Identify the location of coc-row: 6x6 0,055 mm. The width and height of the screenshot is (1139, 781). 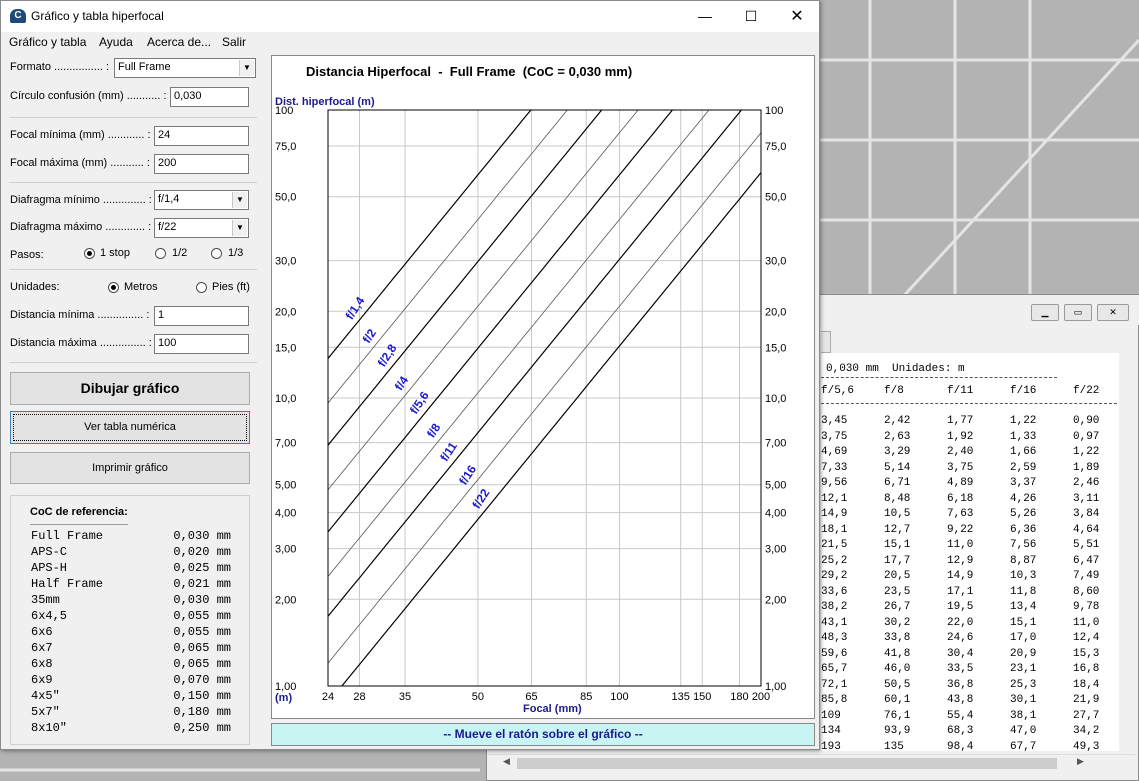
(131, 633).